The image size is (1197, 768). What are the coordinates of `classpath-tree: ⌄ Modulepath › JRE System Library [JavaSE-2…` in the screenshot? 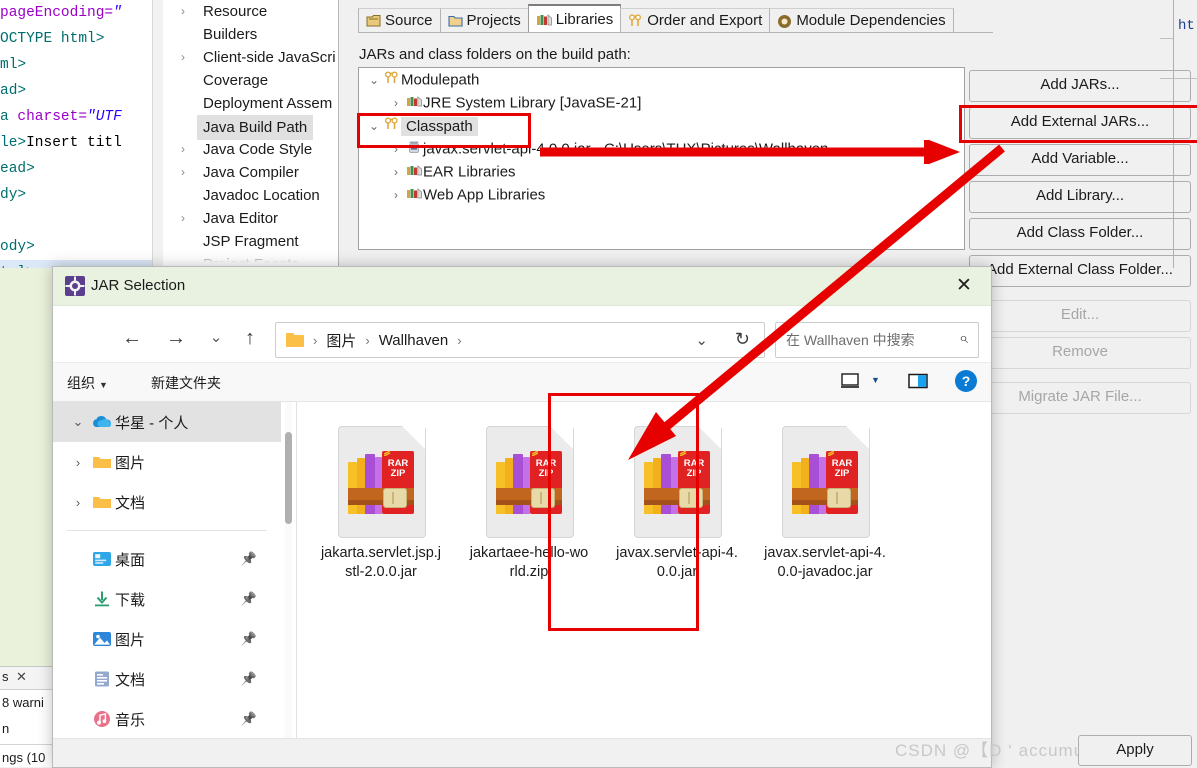 It's located at (661, 158).